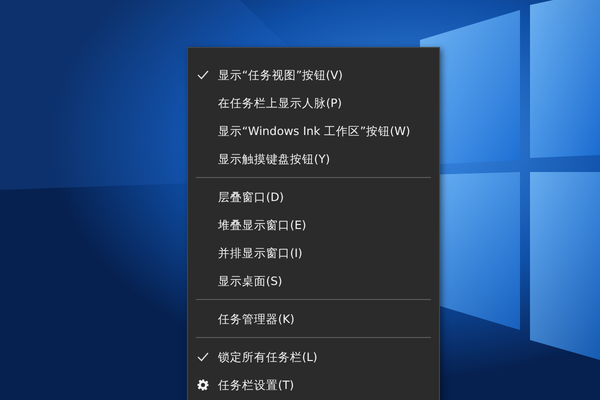 Image resolution: width=600 pixels, height=400 pixels. Describe the element at coordinates (280, 75) in the screenshot. I see `menu-item-label: 显示“任务视图”按钮(V)` at that location.